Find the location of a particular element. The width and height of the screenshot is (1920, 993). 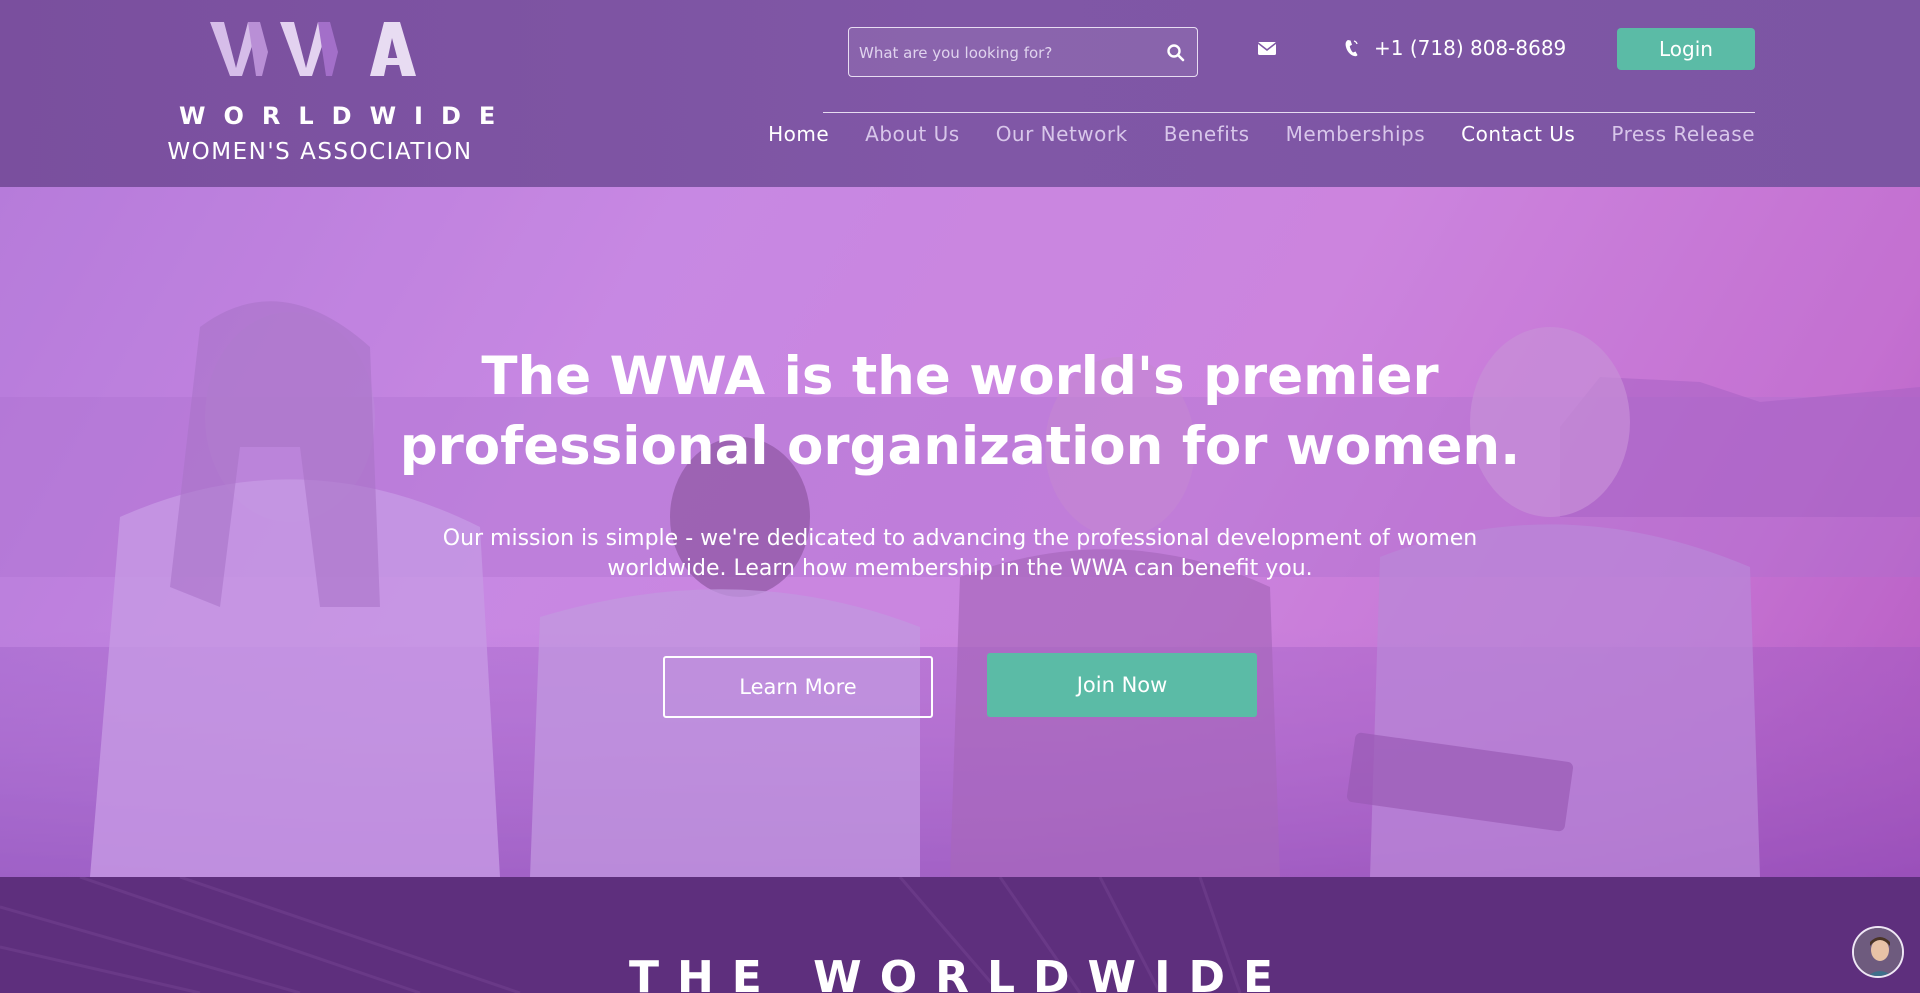

learn-more-button: Learn More is located at coordinates (798, 687).